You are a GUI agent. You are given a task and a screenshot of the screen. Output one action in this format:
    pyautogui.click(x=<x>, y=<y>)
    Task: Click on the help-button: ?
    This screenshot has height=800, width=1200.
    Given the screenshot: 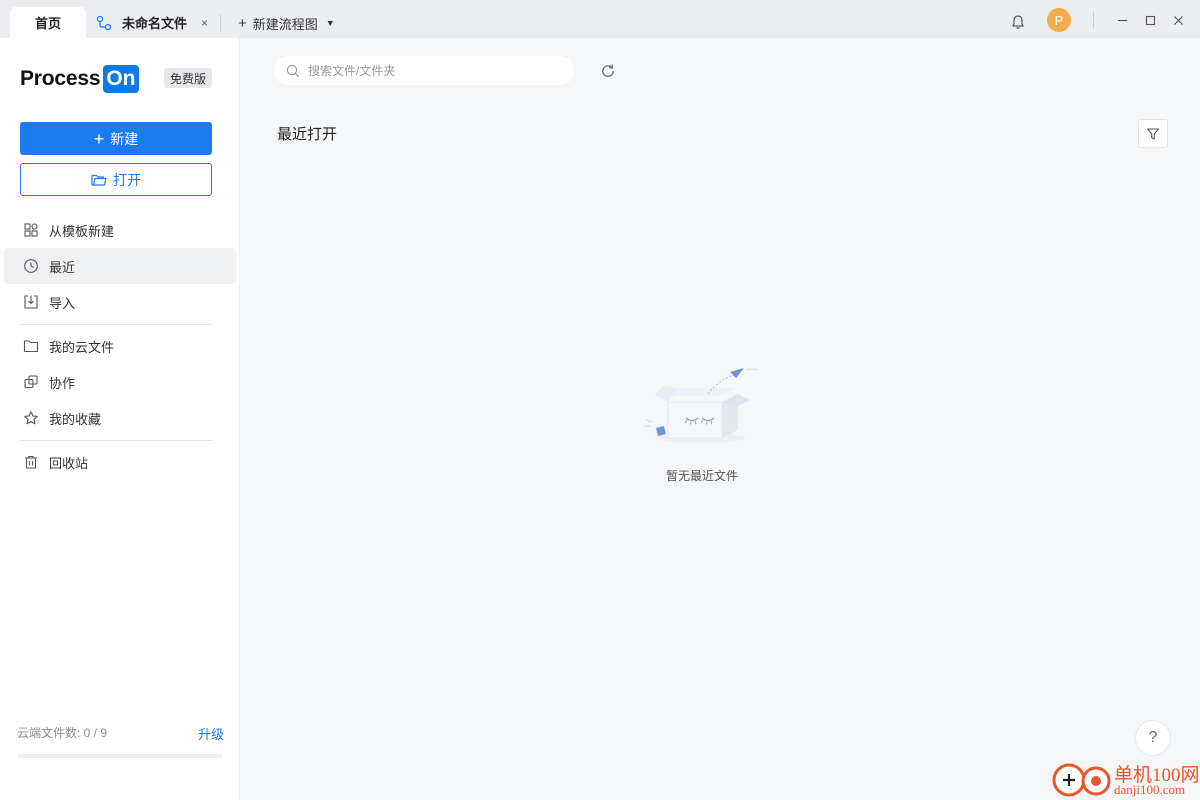 What is the action you would take?
    pyautogui.click(x=1153, y=738)
    